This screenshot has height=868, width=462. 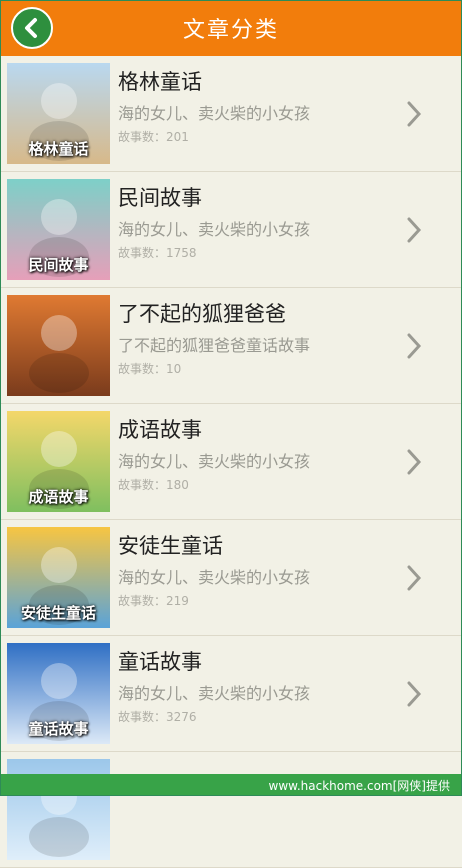 I want to click on category-row: 格林童话 格林童话 海的女儿、卖火柴的小女孩 故事数：201, so click(x=231, y=114).